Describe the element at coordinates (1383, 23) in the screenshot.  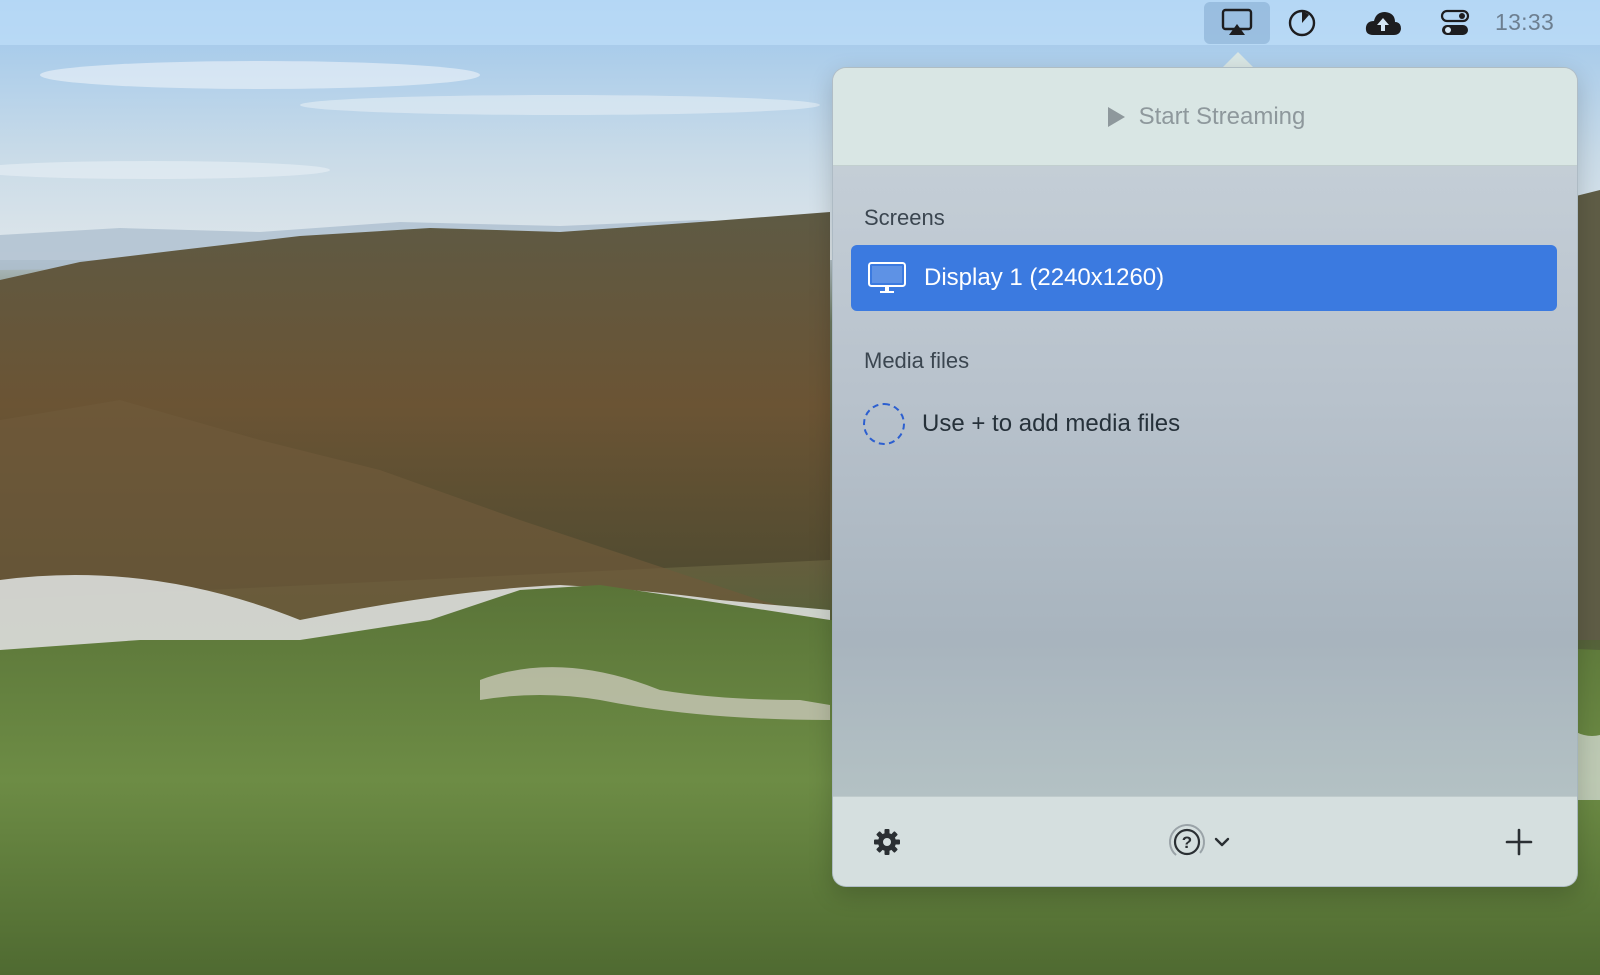
I see `cloud-upload-icon` at that location.